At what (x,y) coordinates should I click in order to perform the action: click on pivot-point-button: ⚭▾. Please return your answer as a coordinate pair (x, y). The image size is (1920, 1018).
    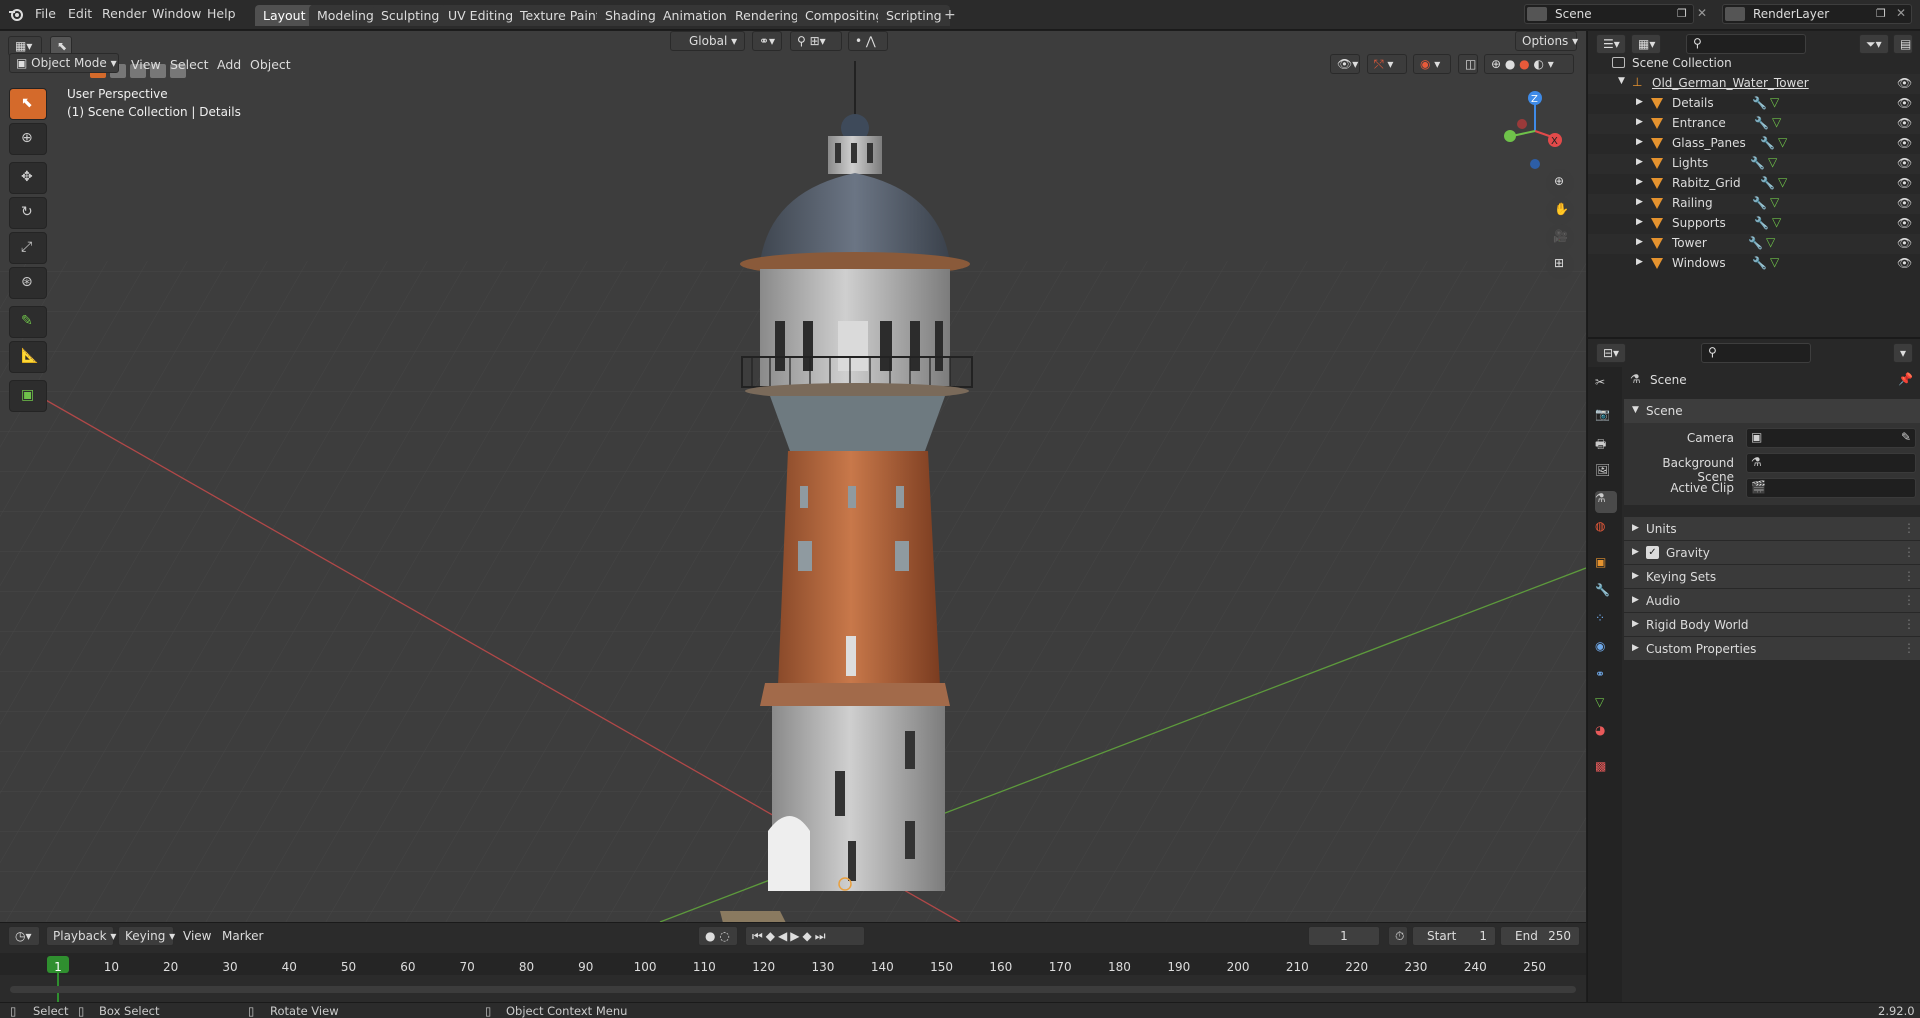
    Looking at the image, I should click on (767, 41).